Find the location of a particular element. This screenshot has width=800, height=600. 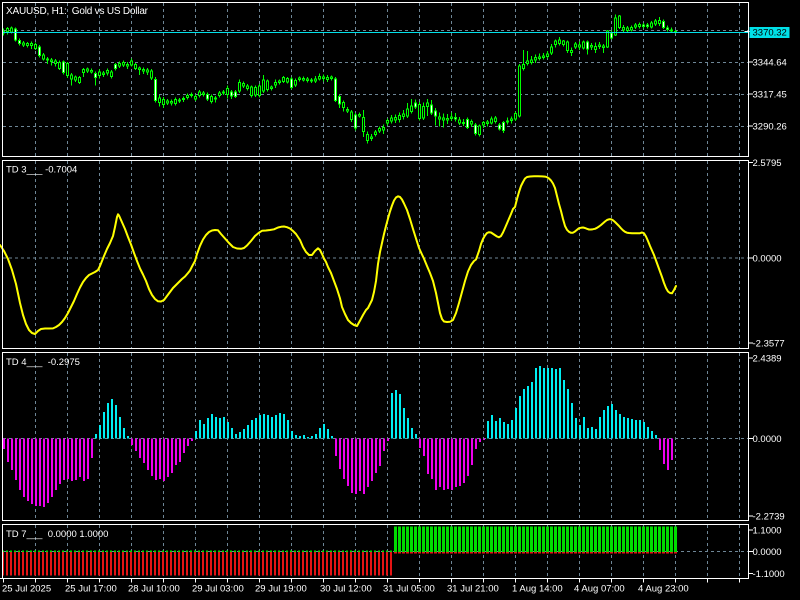

svg-text: 31 Jul 05:00 is located at coordinates (409, 589).